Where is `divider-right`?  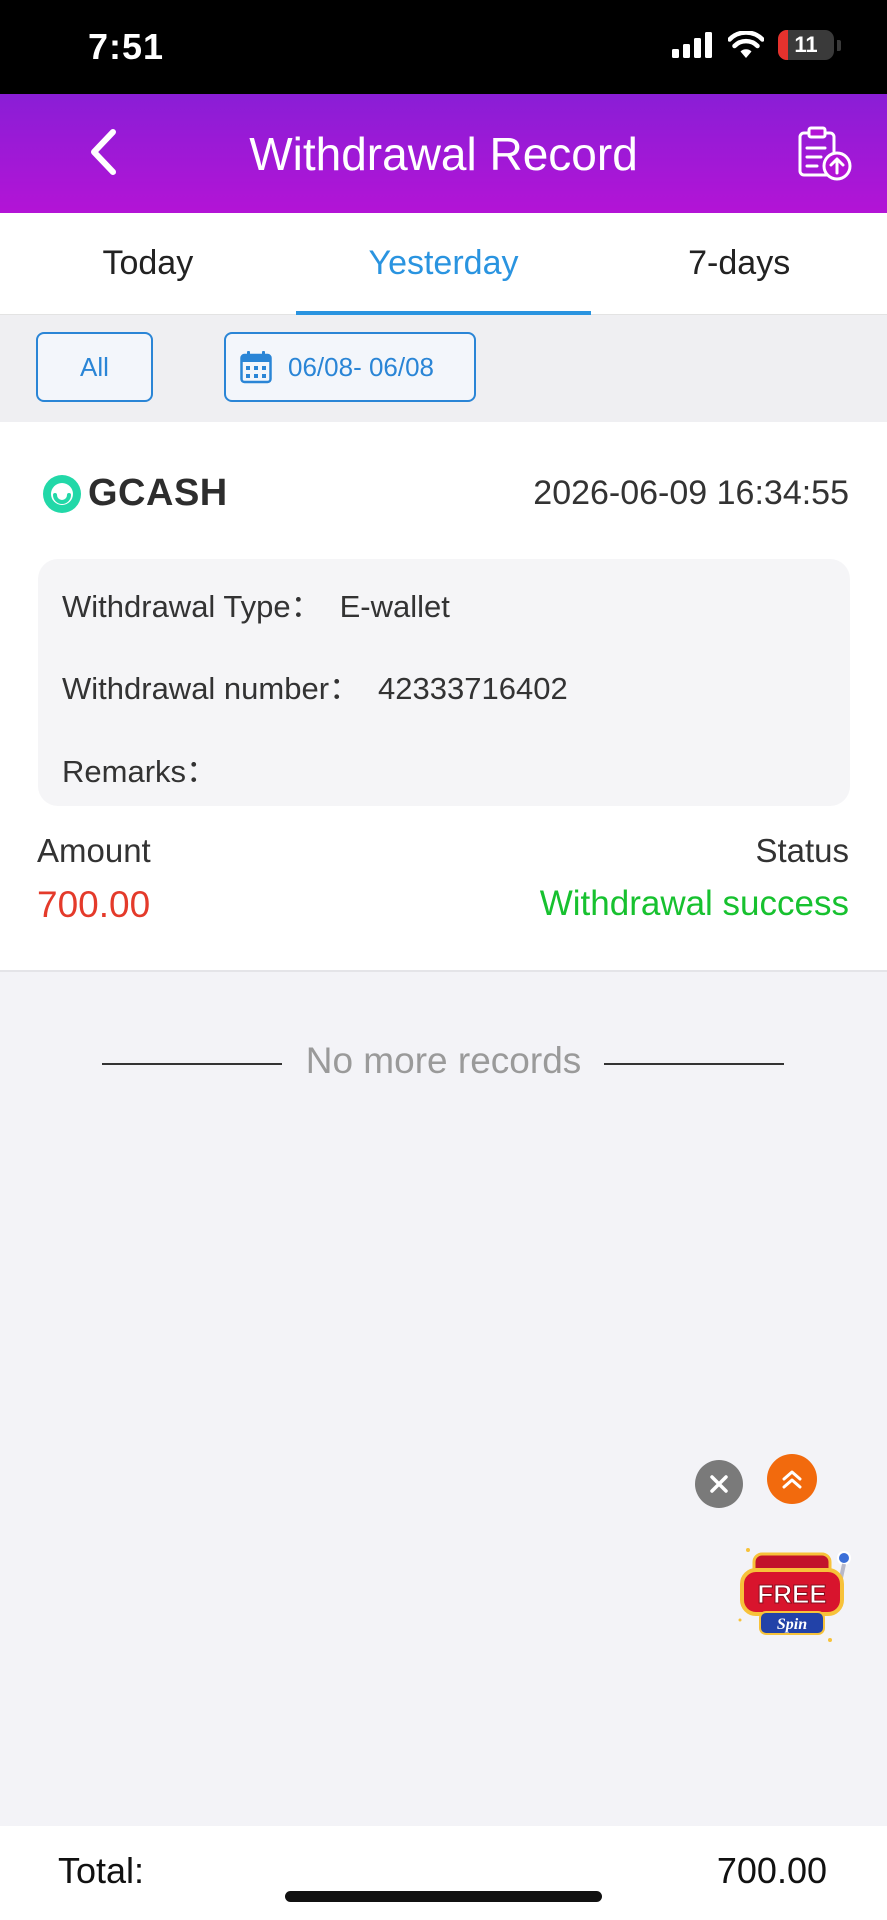
divider-right is located at coordinates (694, 1064).